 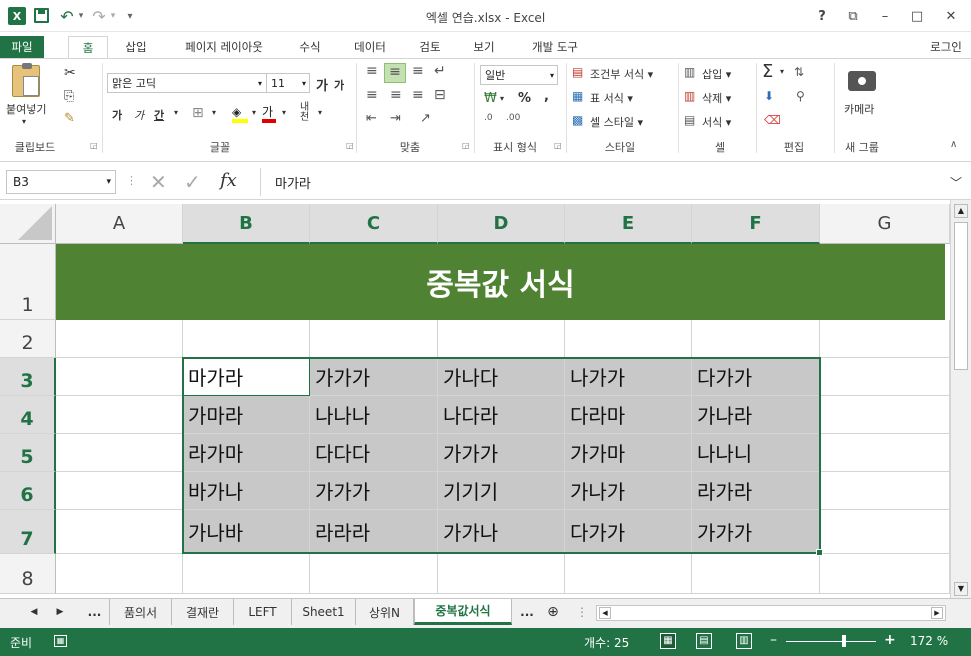 What do you see at coordinates (246, 453) in the screenshot?
I see `table-cell: 라가마` at bounding box center [246, 453].